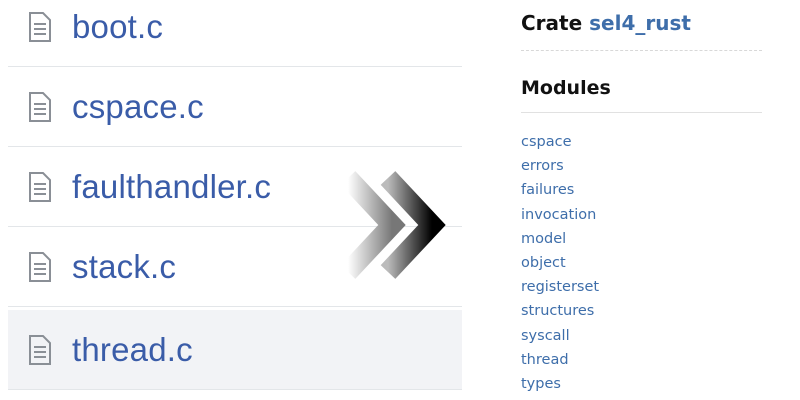 The height and width of the screenshot is (400, 800). Describe the element at coordinates (235, 107) in the screenshot. I see `file-row-cspace: cspace.c` at that location.